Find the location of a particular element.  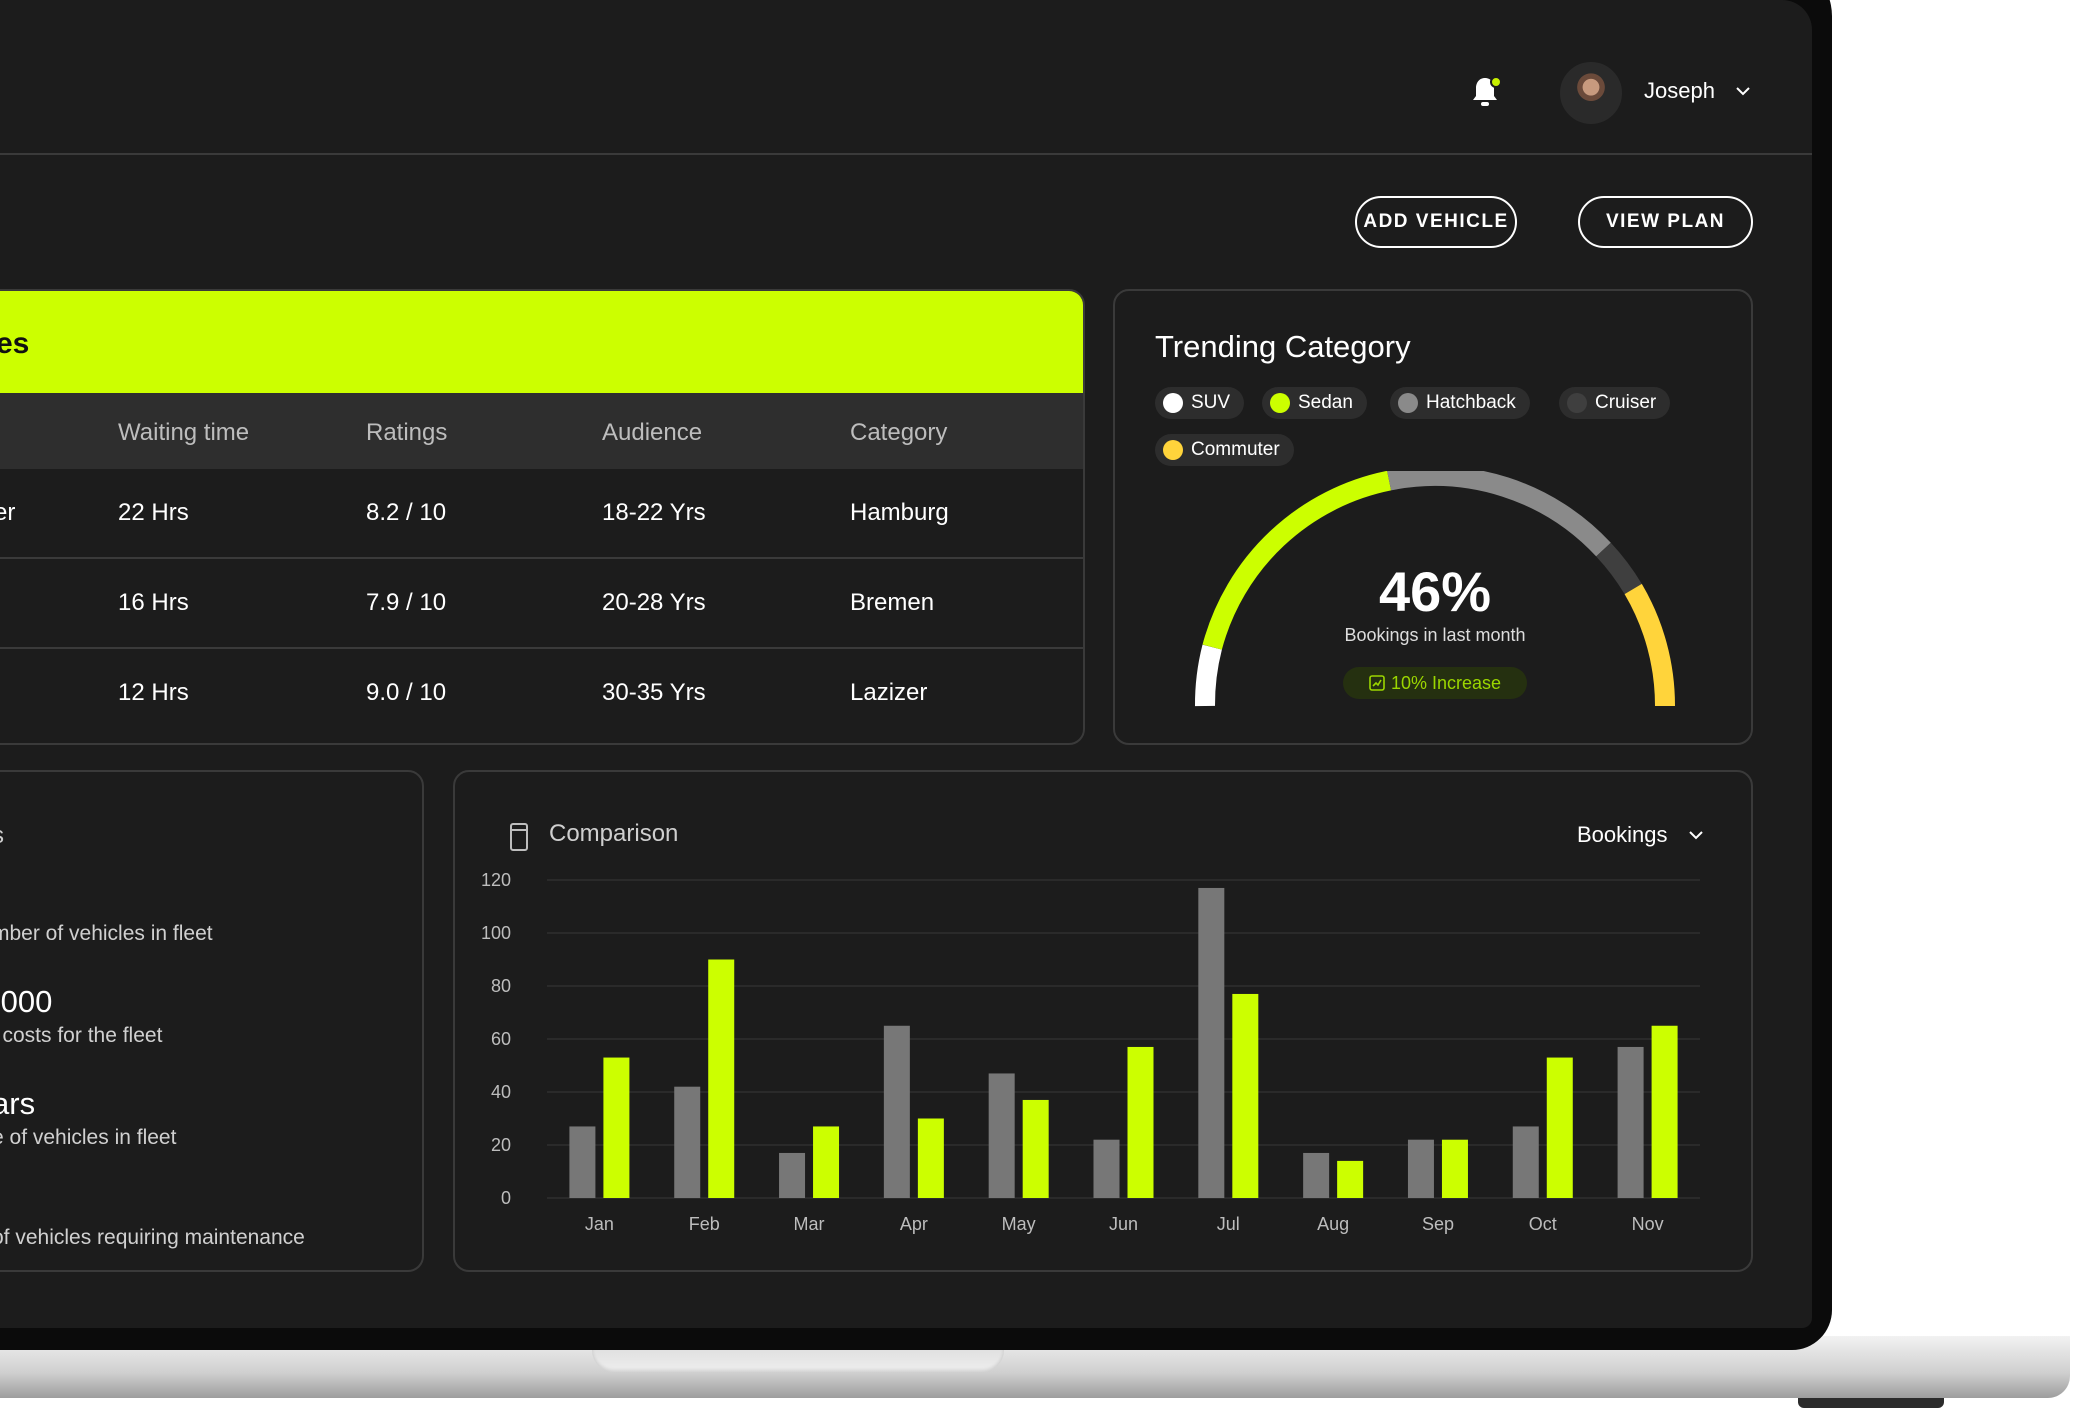

pill-label: Cruiser is located at coordinates (1626, 402).